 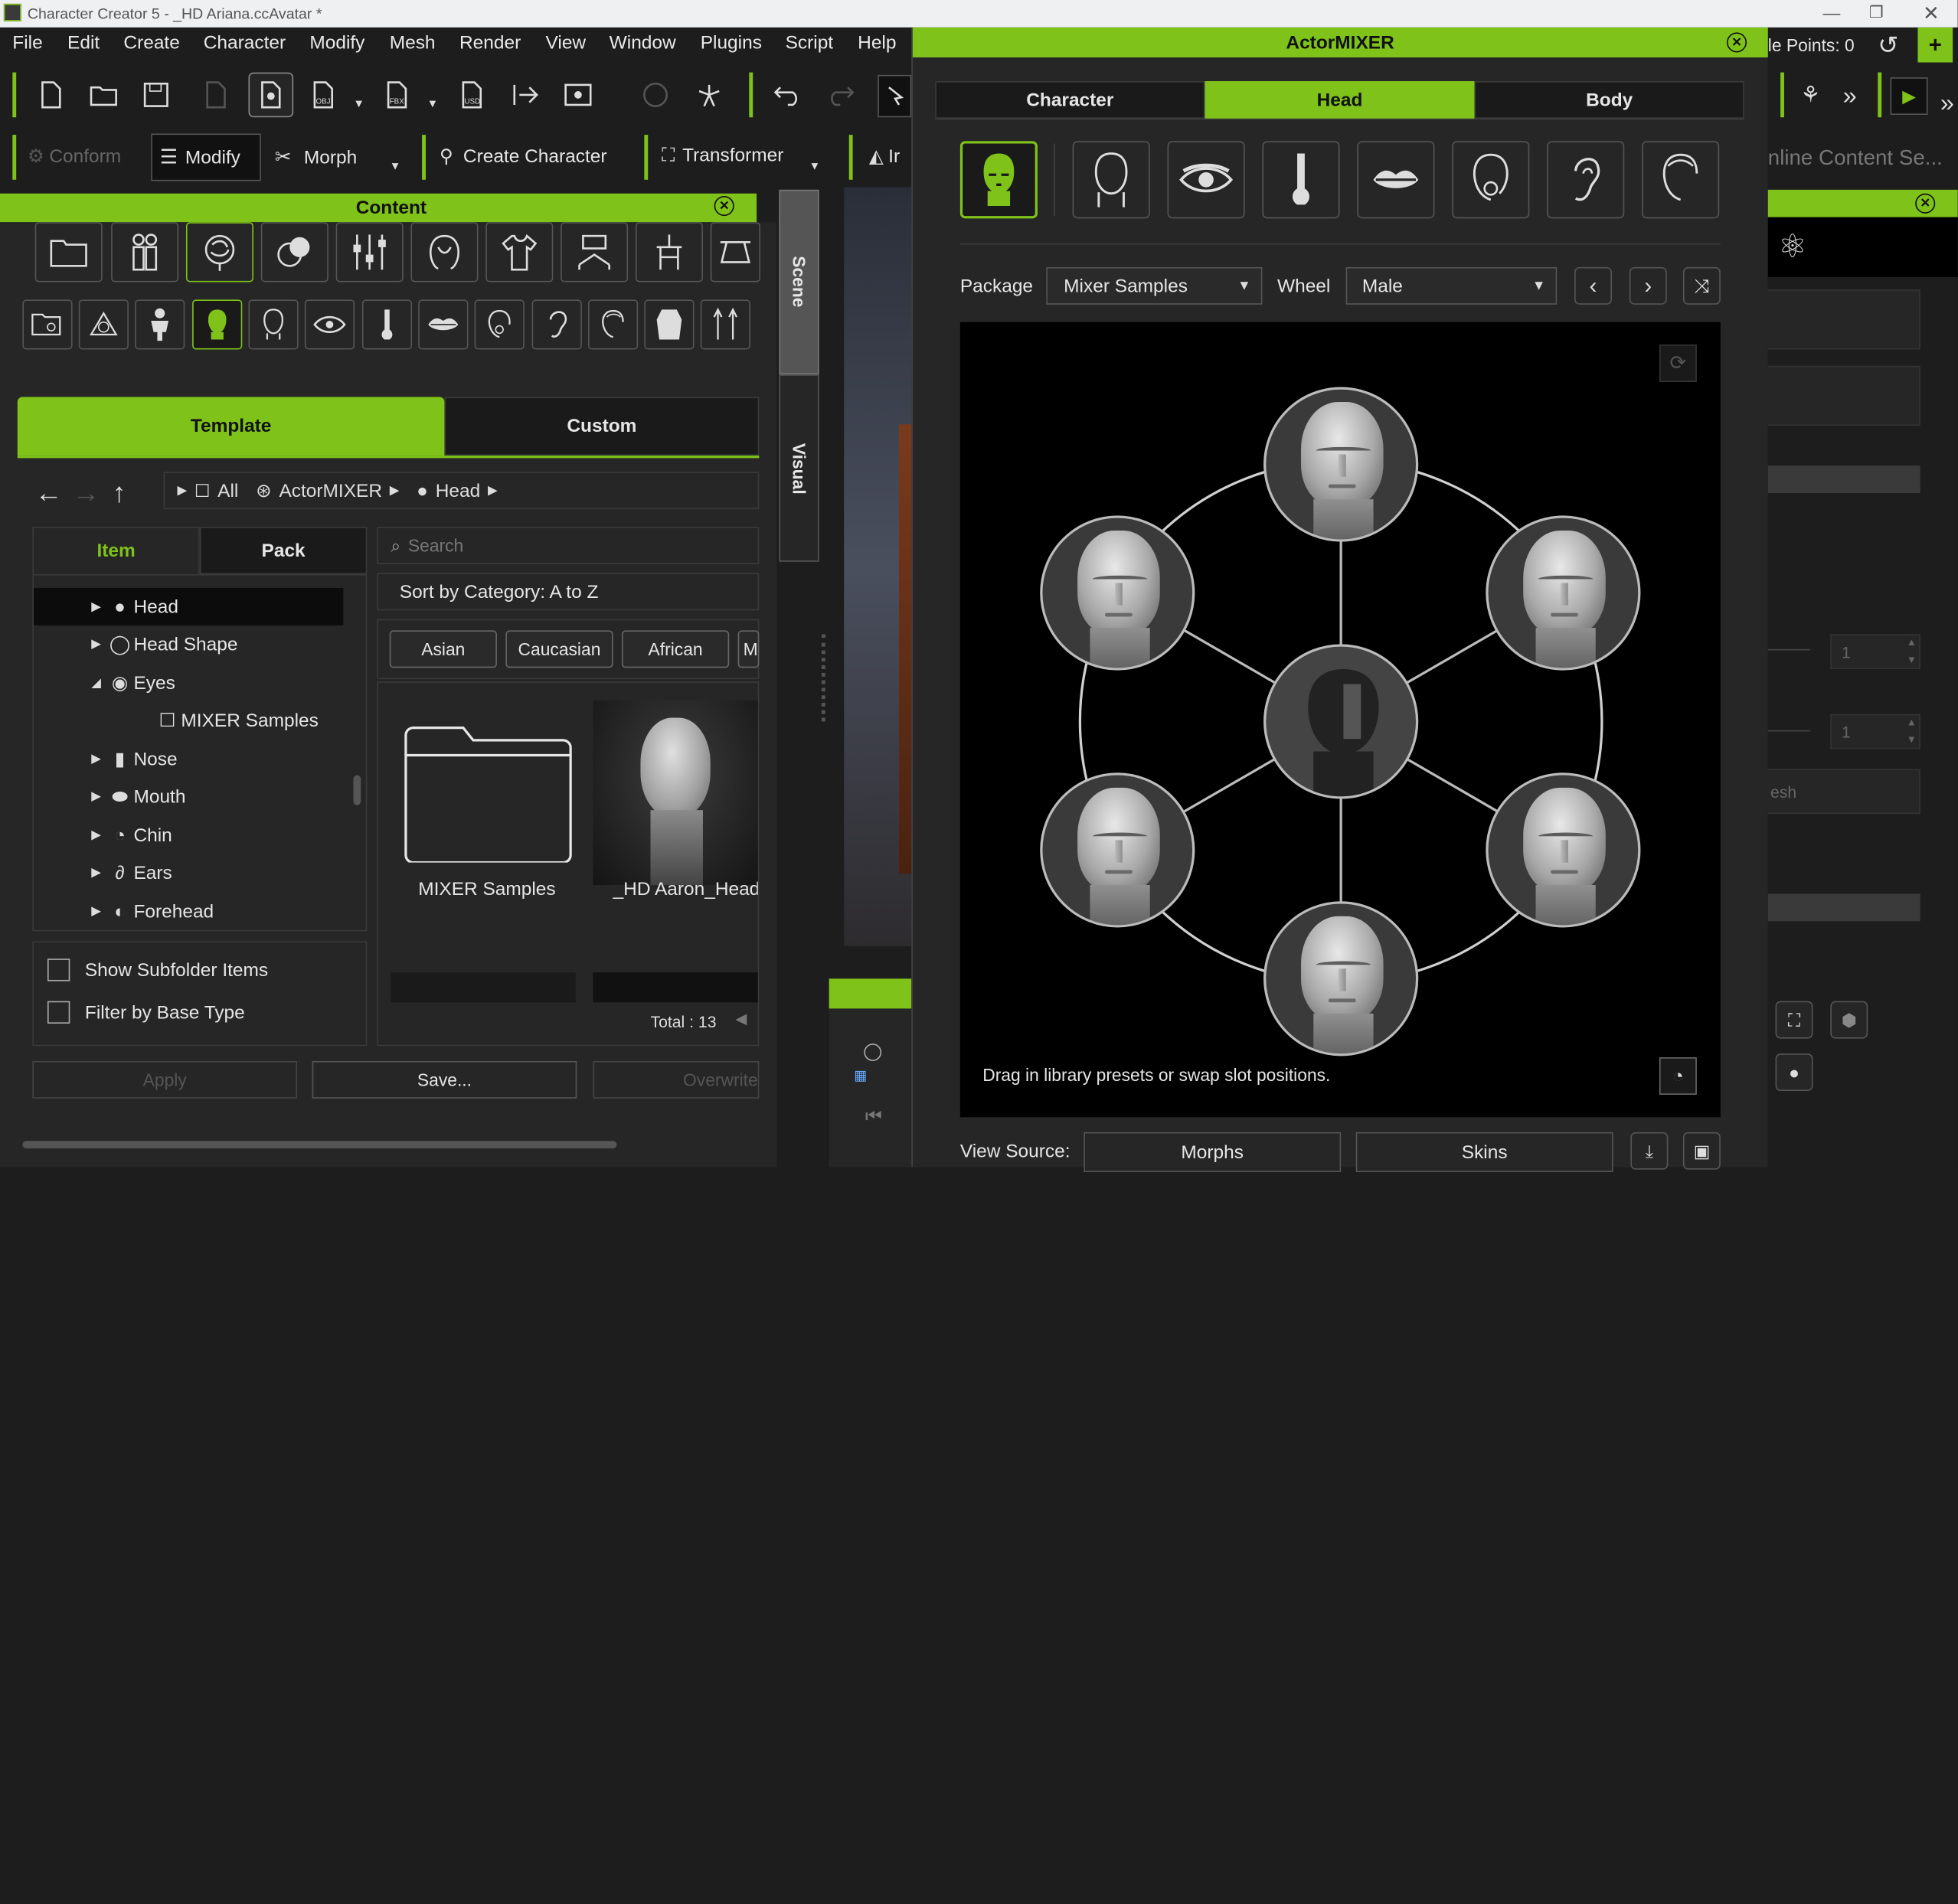 What do you see at coordinates (1794, 1020) in the screenshot?
I see `fullscreen-icon: ⛶` at bounding box center [1794, 1020].